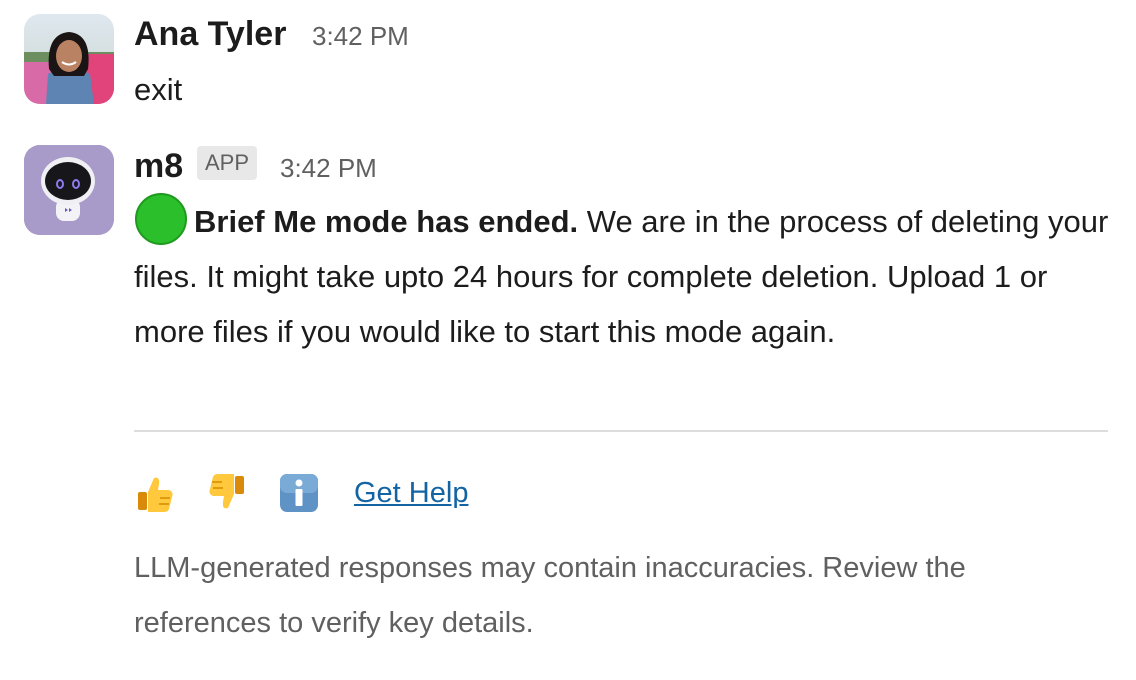  What do you see at coordinates (621, 431) in the screenshot?
I see `divider` at bounding box center [621, 431].